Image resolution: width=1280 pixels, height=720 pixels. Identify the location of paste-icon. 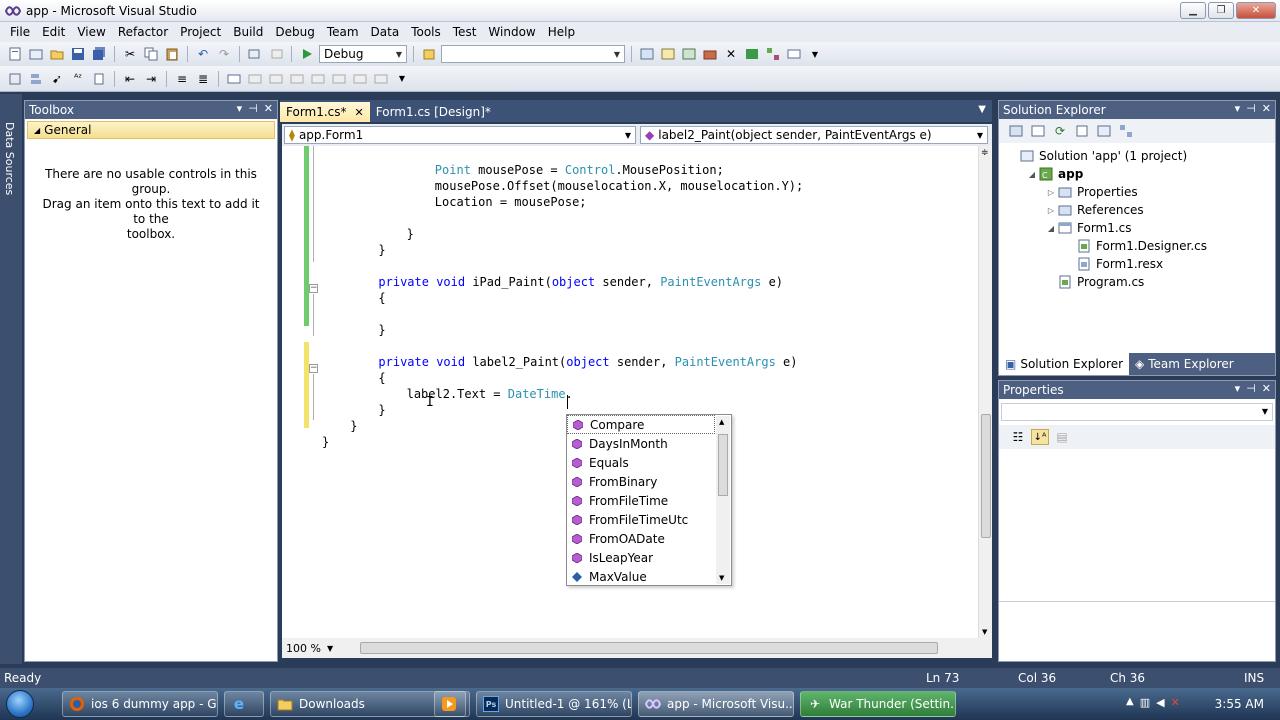
(172, 54).